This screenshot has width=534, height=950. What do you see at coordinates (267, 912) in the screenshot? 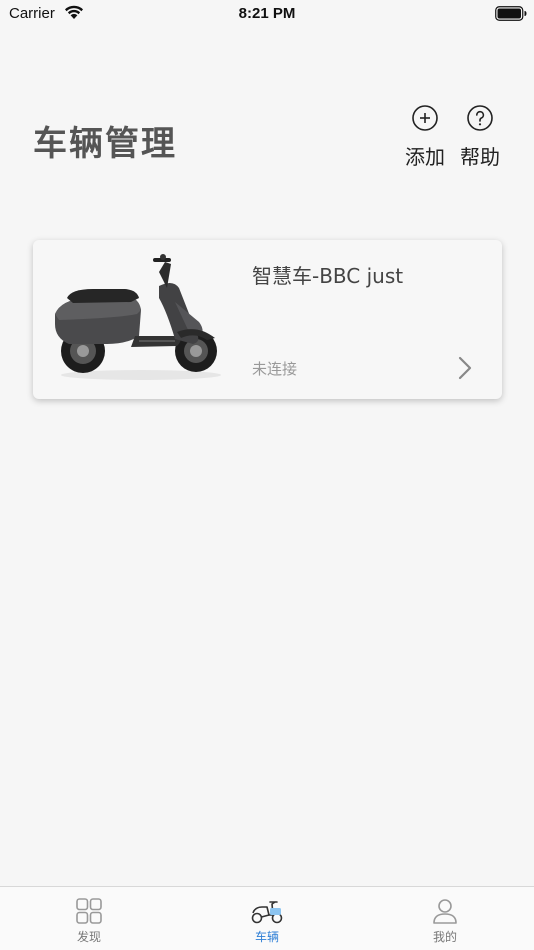
I see `scooter-icon` at bounding box center [267, 912].